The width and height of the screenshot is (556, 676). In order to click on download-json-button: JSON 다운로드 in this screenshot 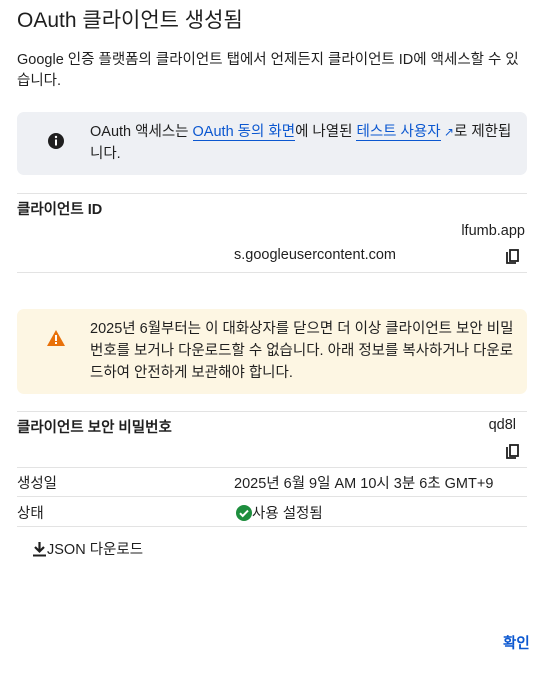, I will do `click(87, 548)`.